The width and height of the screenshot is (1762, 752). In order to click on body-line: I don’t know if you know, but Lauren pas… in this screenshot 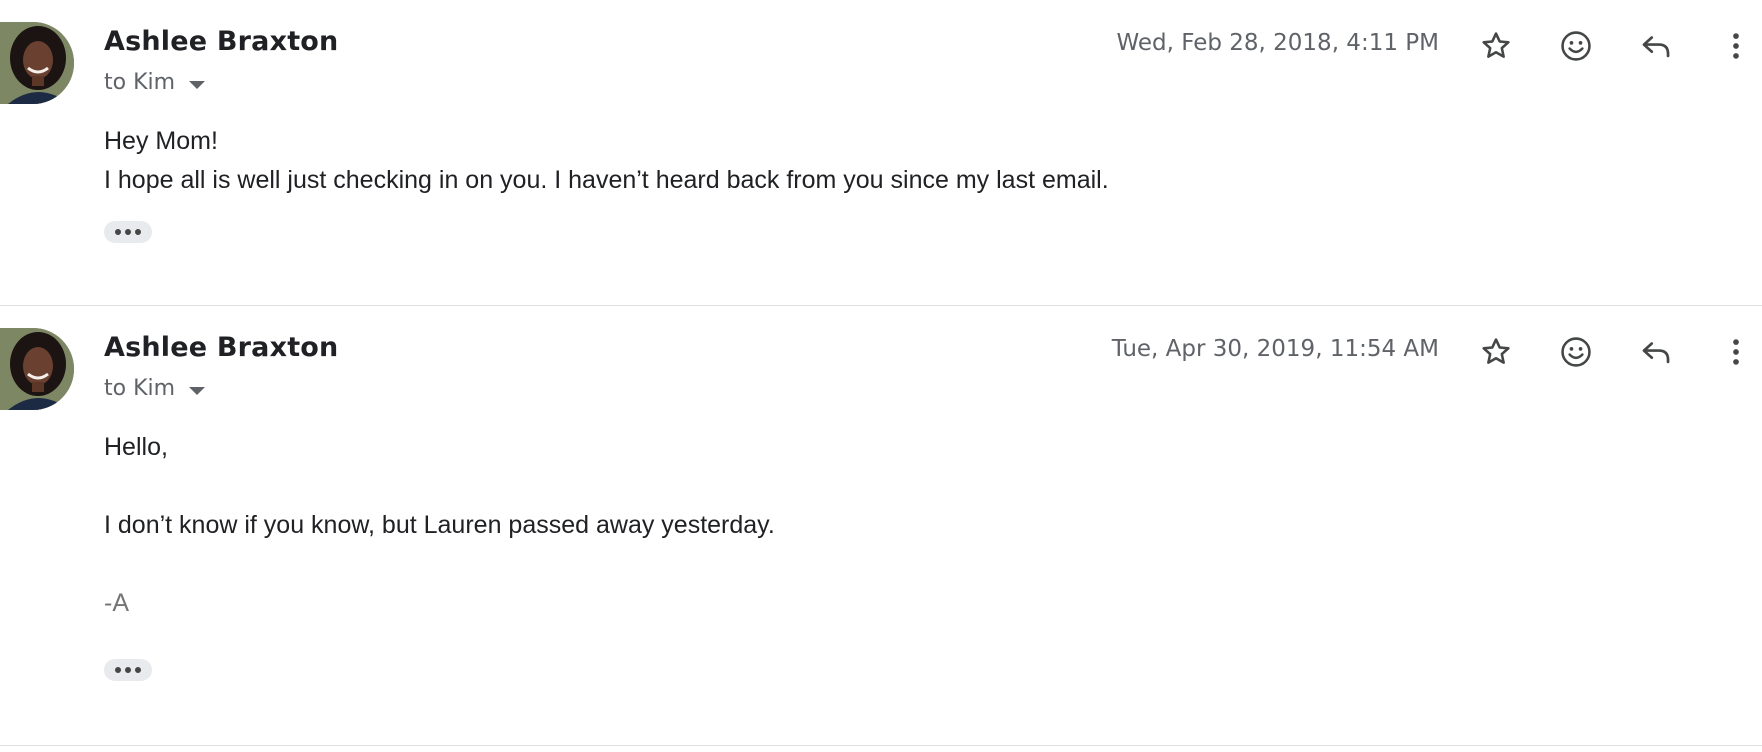, I will do `click(439, 525)`.